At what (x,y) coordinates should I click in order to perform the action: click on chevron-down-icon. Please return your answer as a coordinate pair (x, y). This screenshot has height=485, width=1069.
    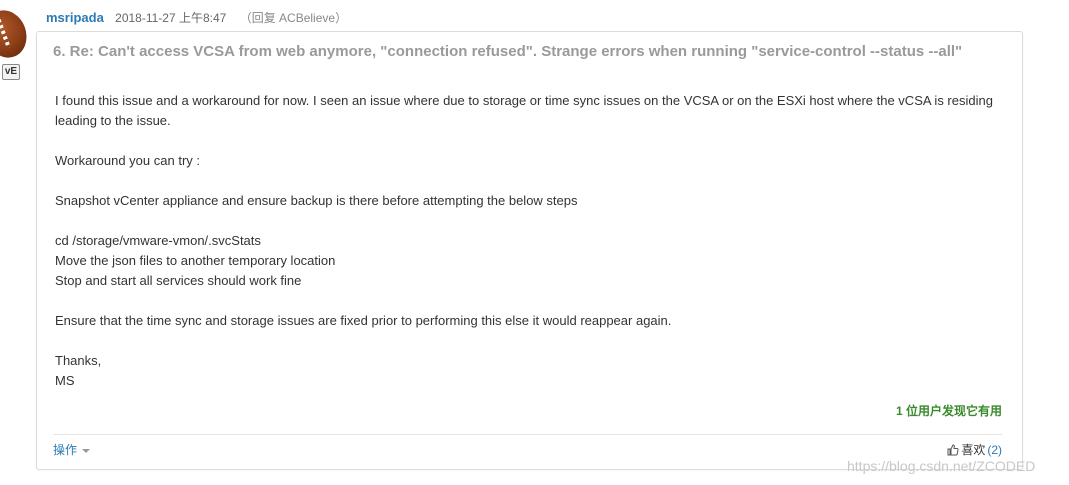
    Looking at the image, I should click on (86, 450).